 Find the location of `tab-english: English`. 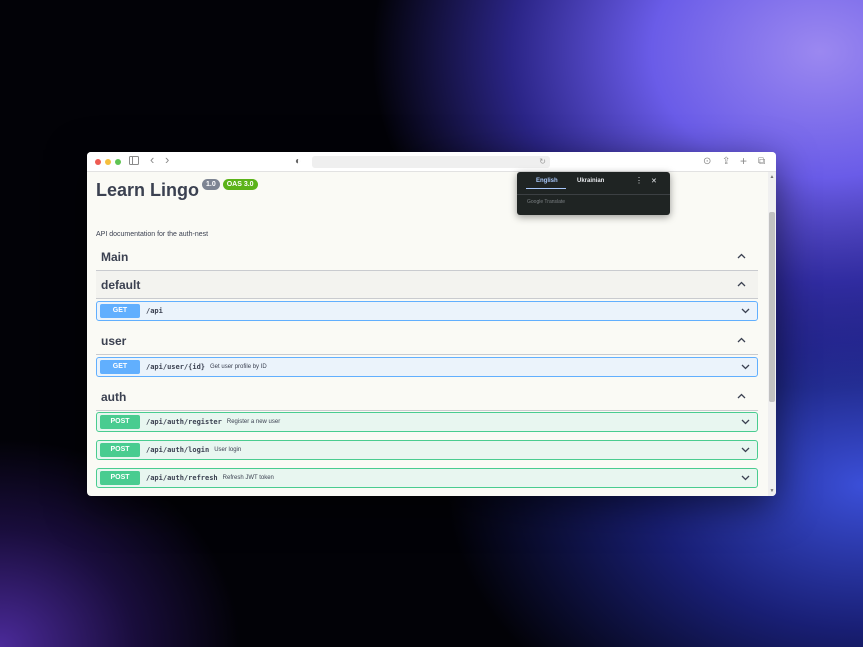

tab-english: English is located at coordinates (547, 181).